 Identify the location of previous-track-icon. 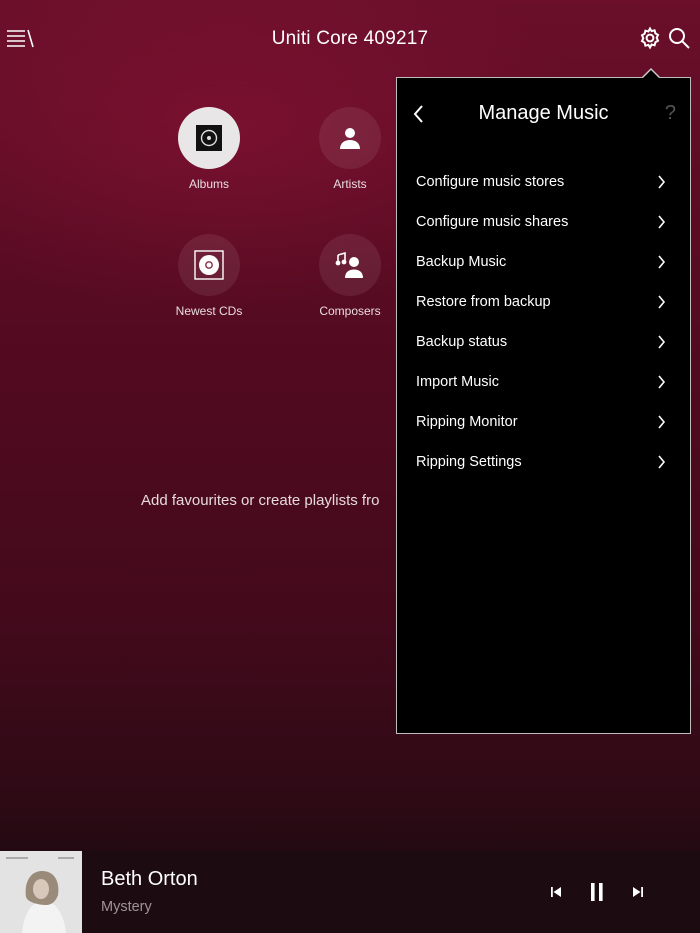
(556, 892).